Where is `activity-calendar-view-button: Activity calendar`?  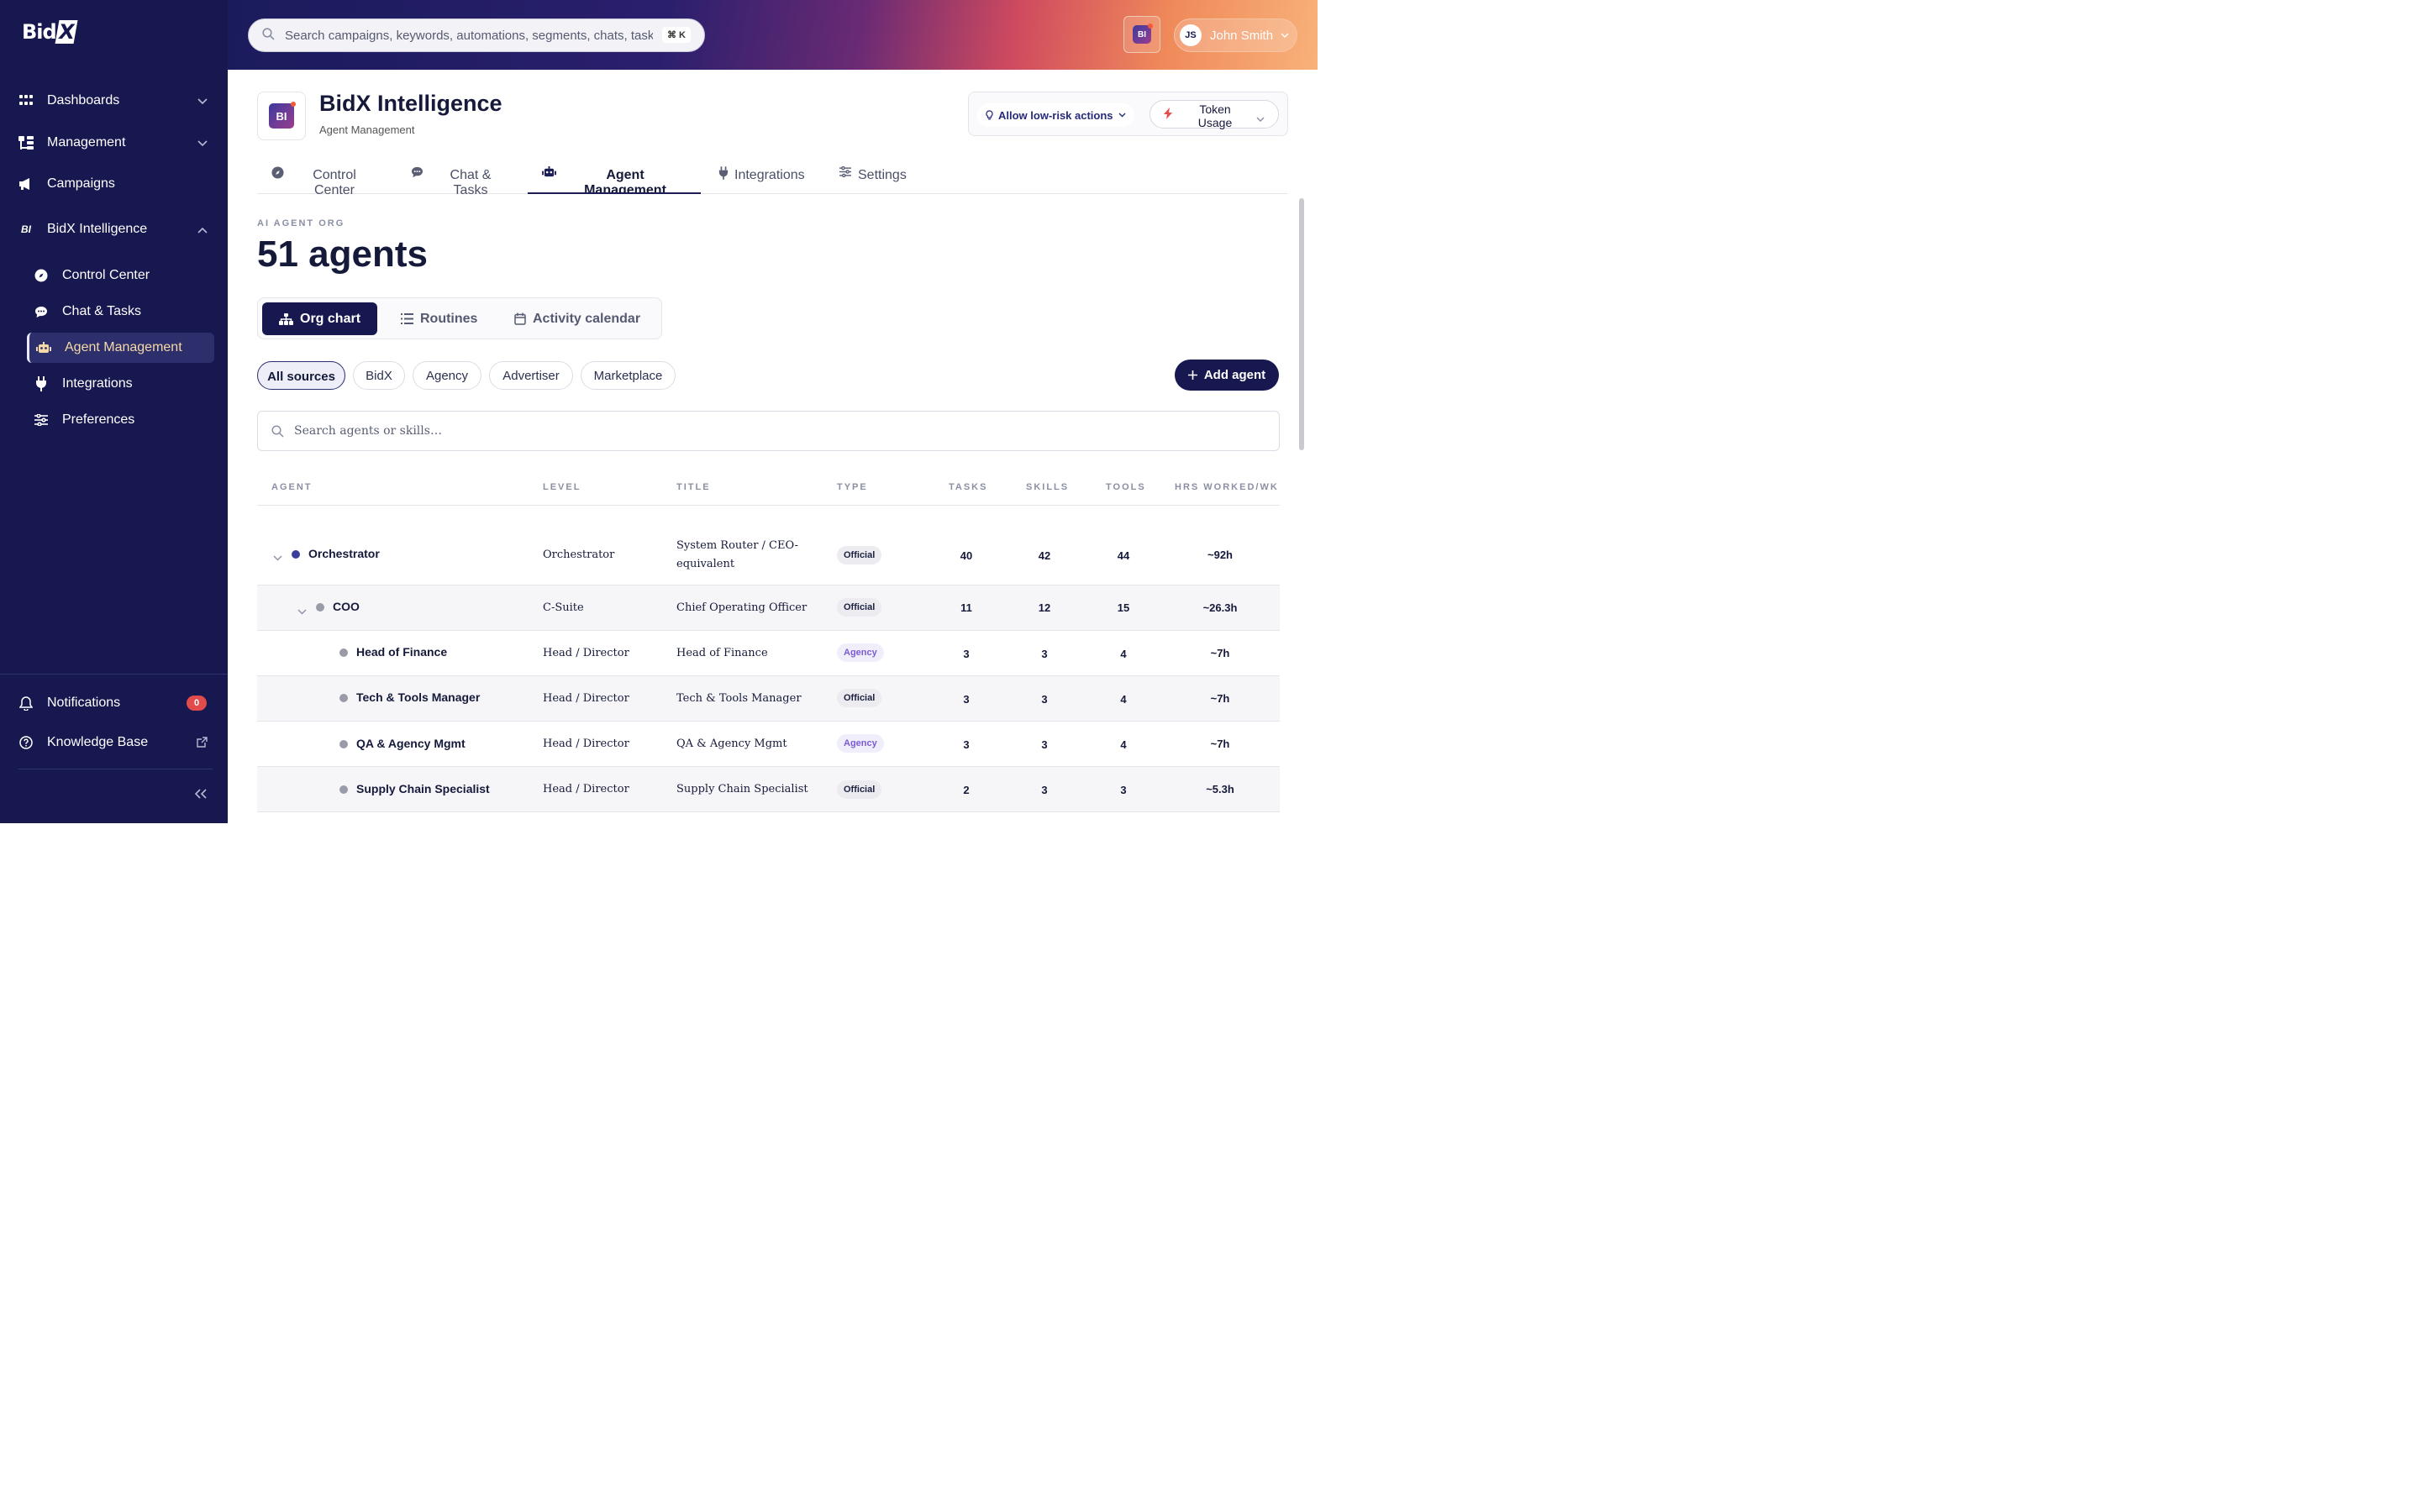 activity-calendar-view-button: Activity calendar is located at coordinates (577, 318).